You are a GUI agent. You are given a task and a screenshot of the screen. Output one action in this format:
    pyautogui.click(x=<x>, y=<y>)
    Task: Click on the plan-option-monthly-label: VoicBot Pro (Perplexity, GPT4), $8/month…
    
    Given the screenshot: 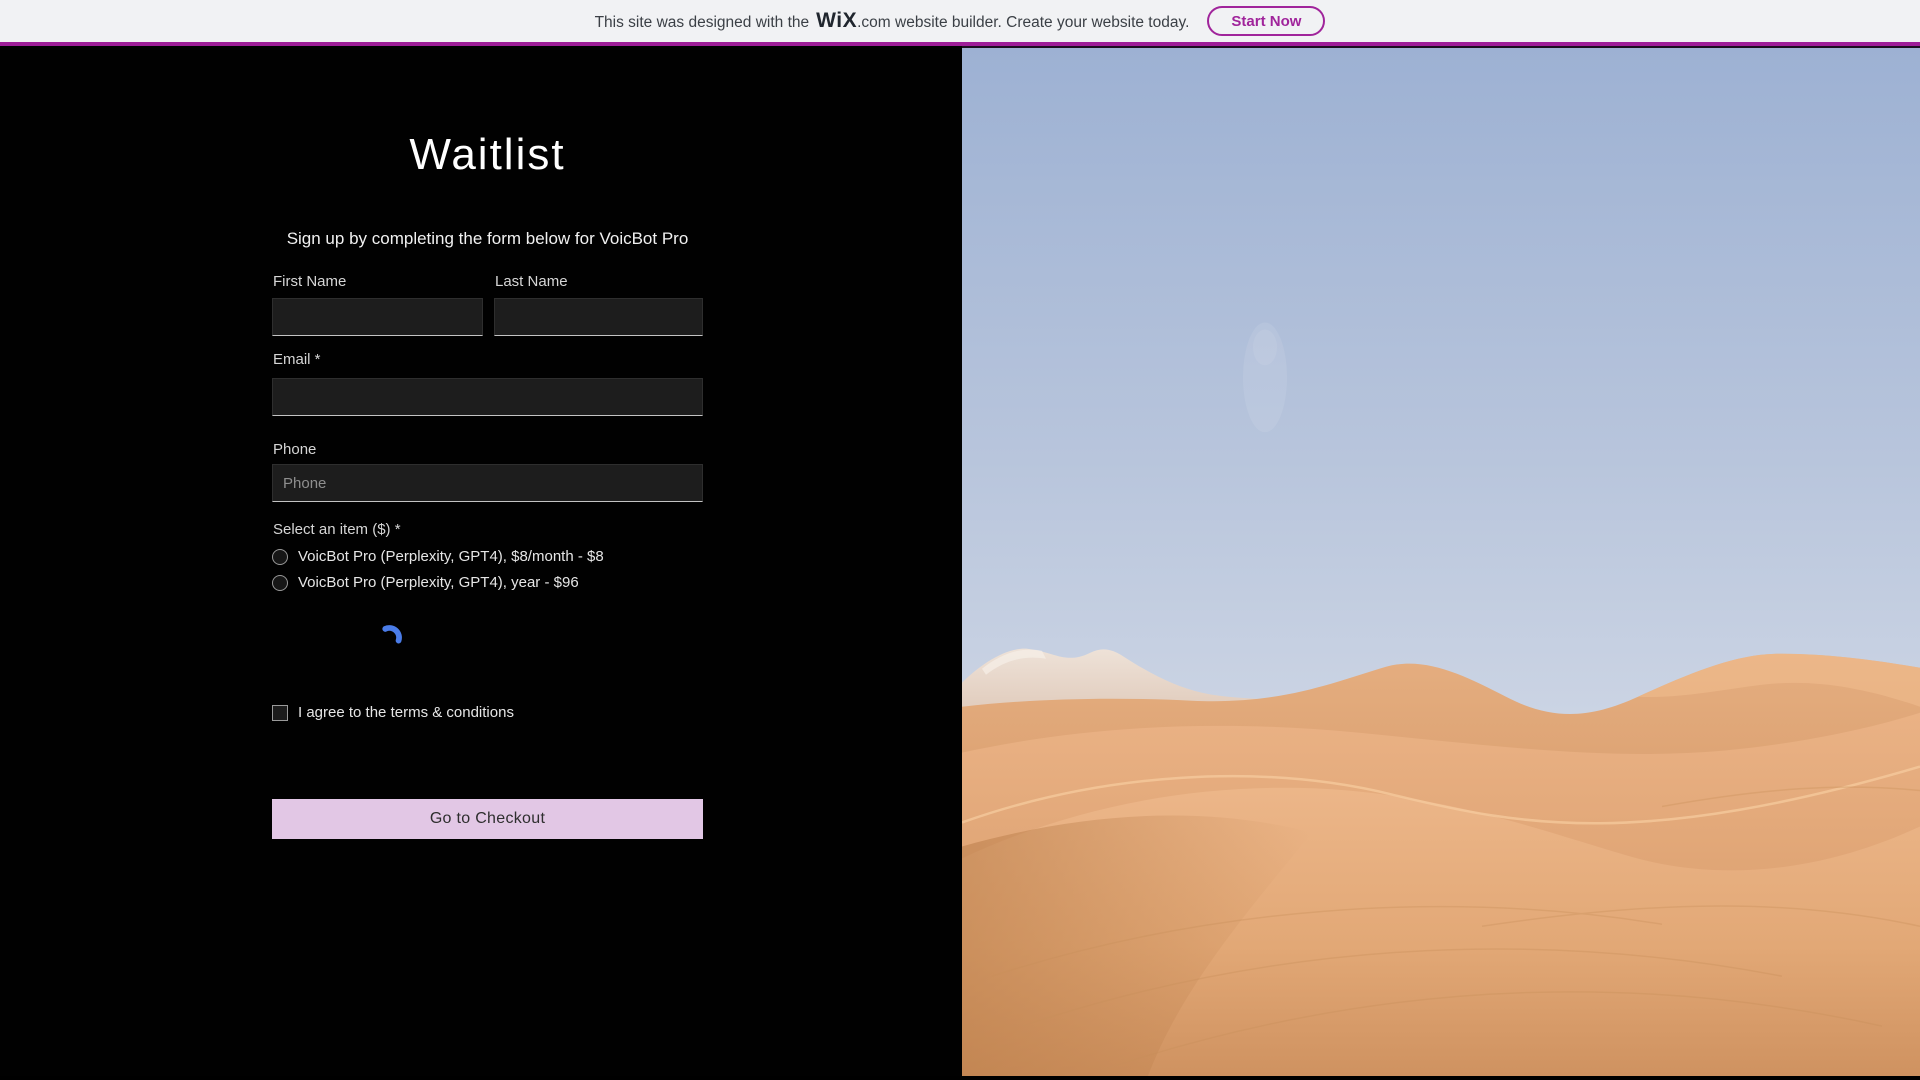 What is the action you would take?
    pyautogui.click(x=451, y=556)
    